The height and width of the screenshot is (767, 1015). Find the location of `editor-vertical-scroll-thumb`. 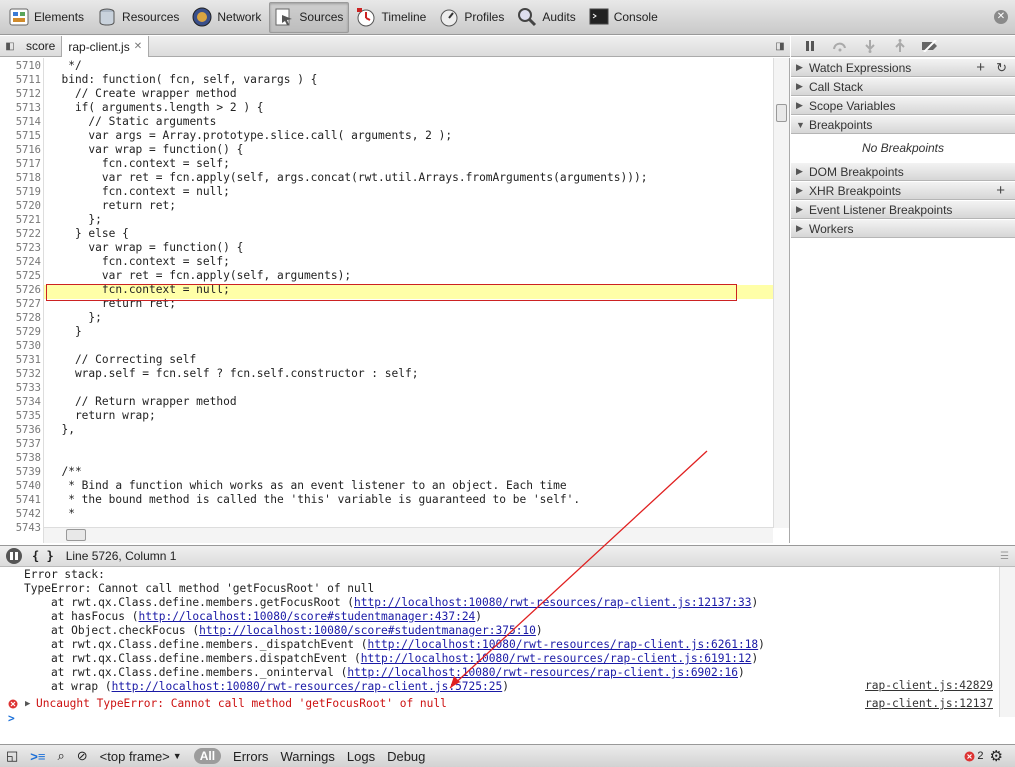

editor-vertical-scroll-thumb is located at coordinates (781, 113).